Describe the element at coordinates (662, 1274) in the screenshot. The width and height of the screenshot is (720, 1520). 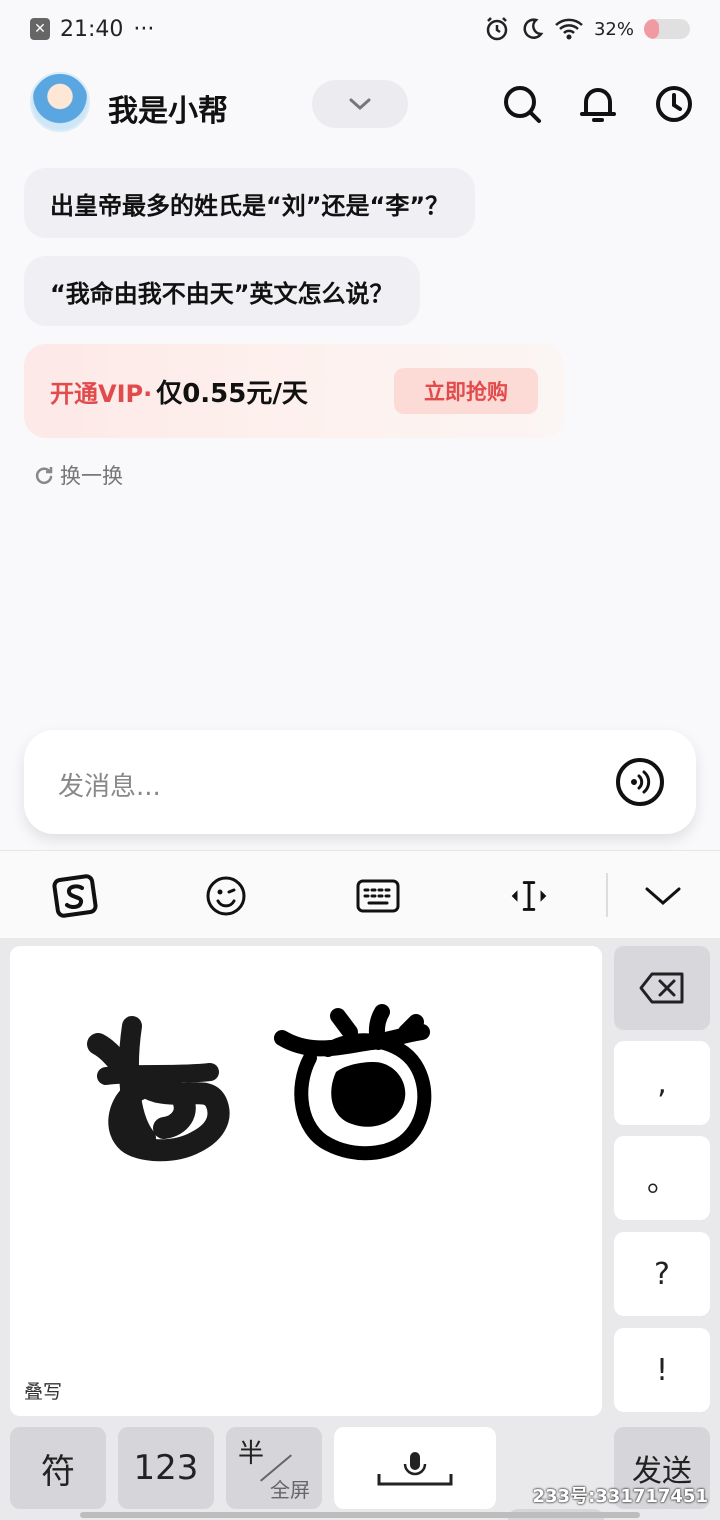
I see `question-mark-key: ?` at that location.